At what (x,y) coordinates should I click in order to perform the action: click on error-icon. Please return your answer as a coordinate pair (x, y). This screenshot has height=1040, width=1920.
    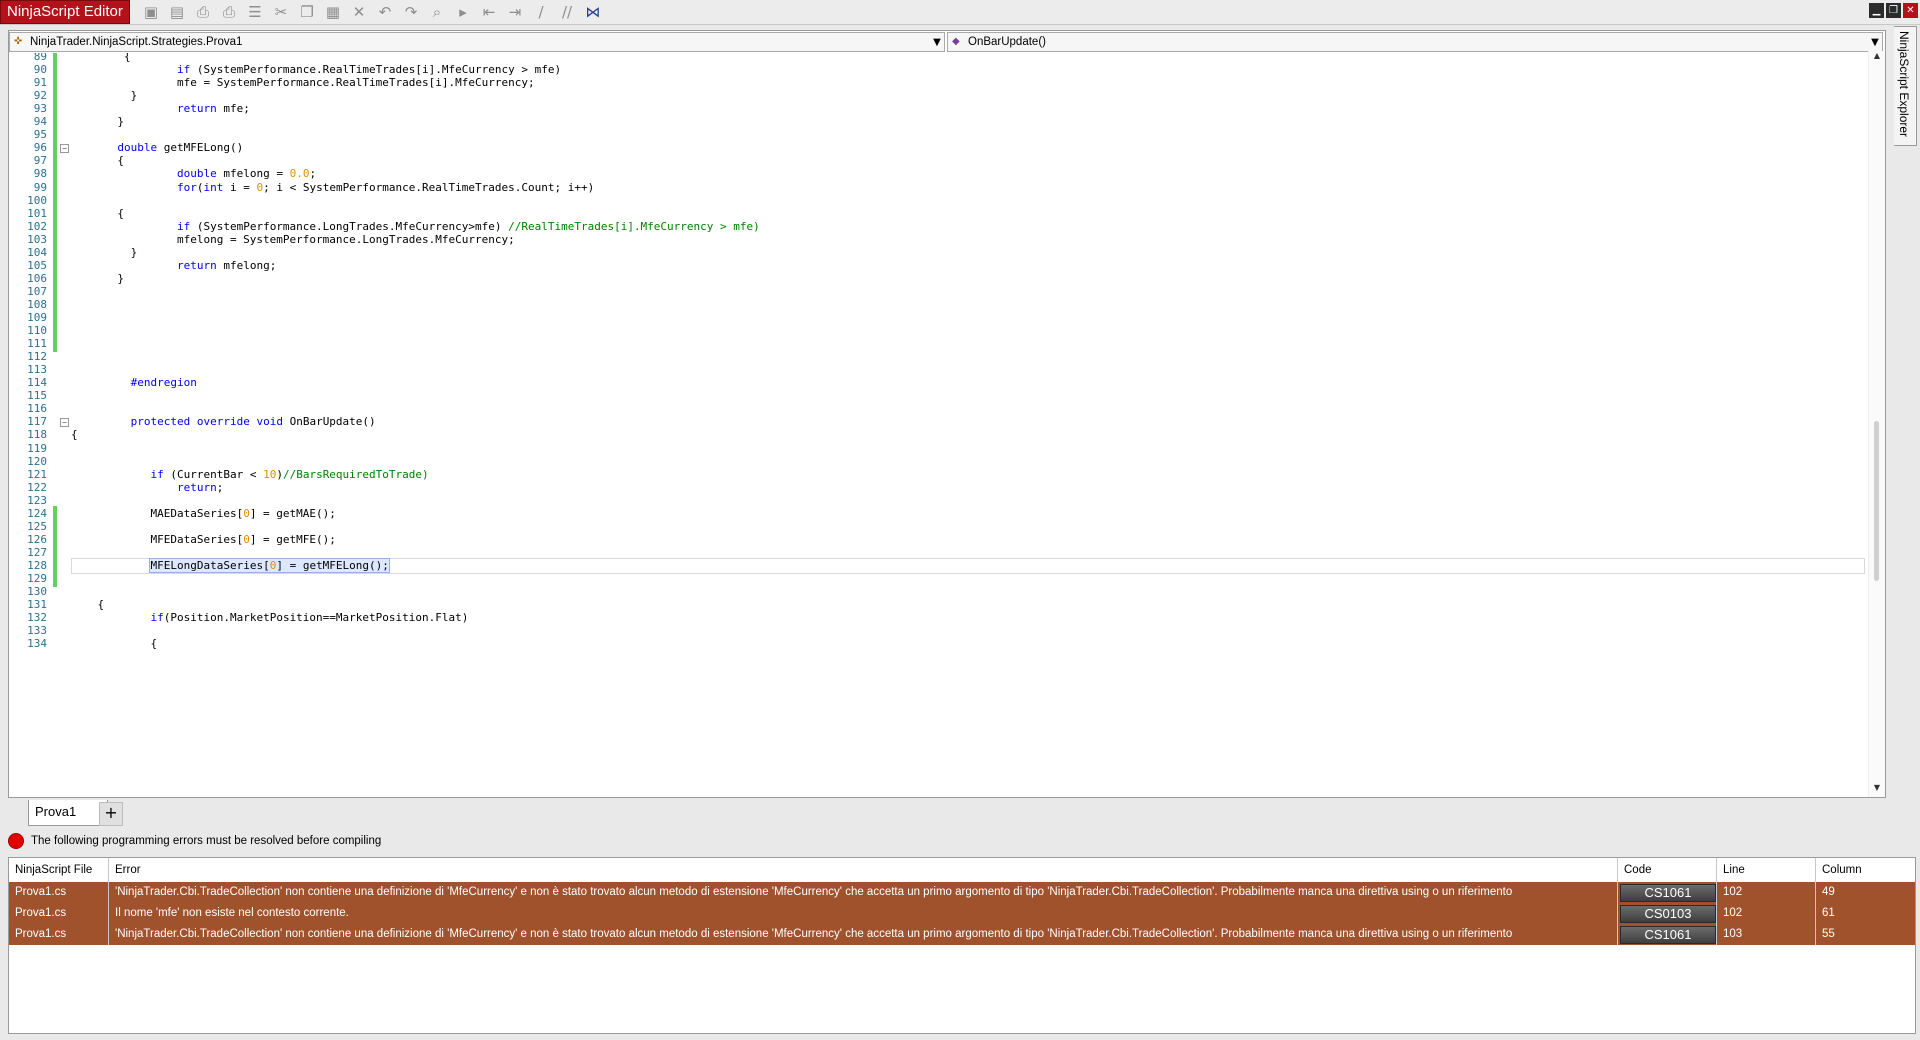
    Looking at the image, I should click on (16, 841).